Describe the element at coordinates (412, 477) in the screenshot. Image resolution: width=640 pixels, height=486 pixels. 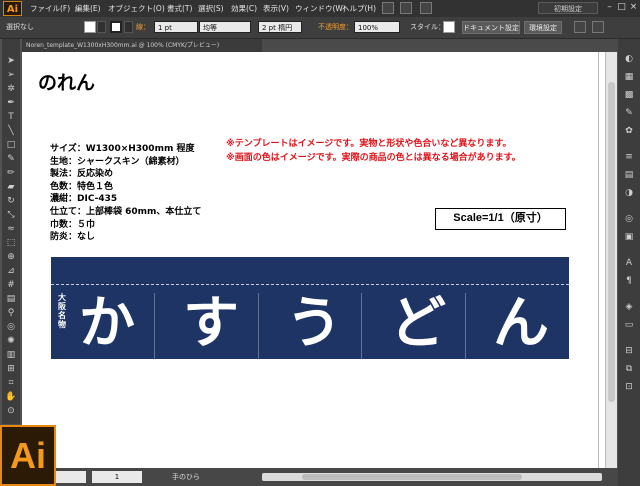
I see `horizontal-scroll-thumb` at that location.